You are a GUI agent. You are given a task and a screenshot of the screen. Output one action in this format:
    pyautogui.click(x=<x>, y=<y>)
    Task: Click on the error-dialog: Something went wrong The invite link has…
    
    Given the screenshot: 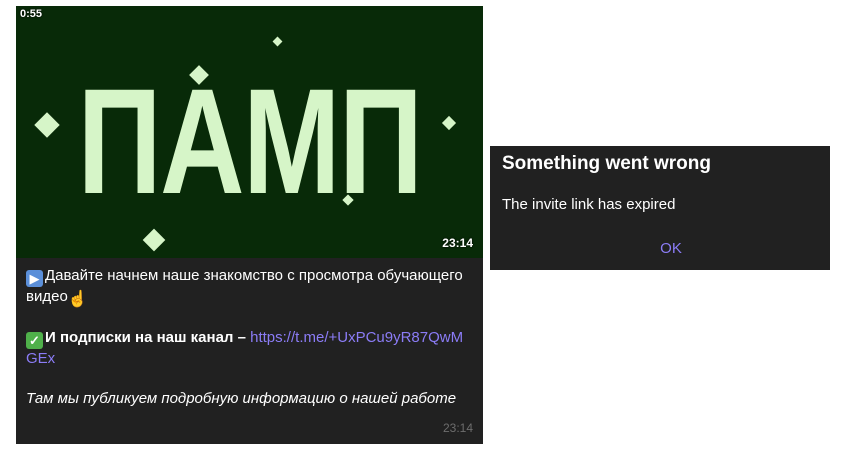 What is the action you would take?
    pyautogui.click(x=660, y=208)
    